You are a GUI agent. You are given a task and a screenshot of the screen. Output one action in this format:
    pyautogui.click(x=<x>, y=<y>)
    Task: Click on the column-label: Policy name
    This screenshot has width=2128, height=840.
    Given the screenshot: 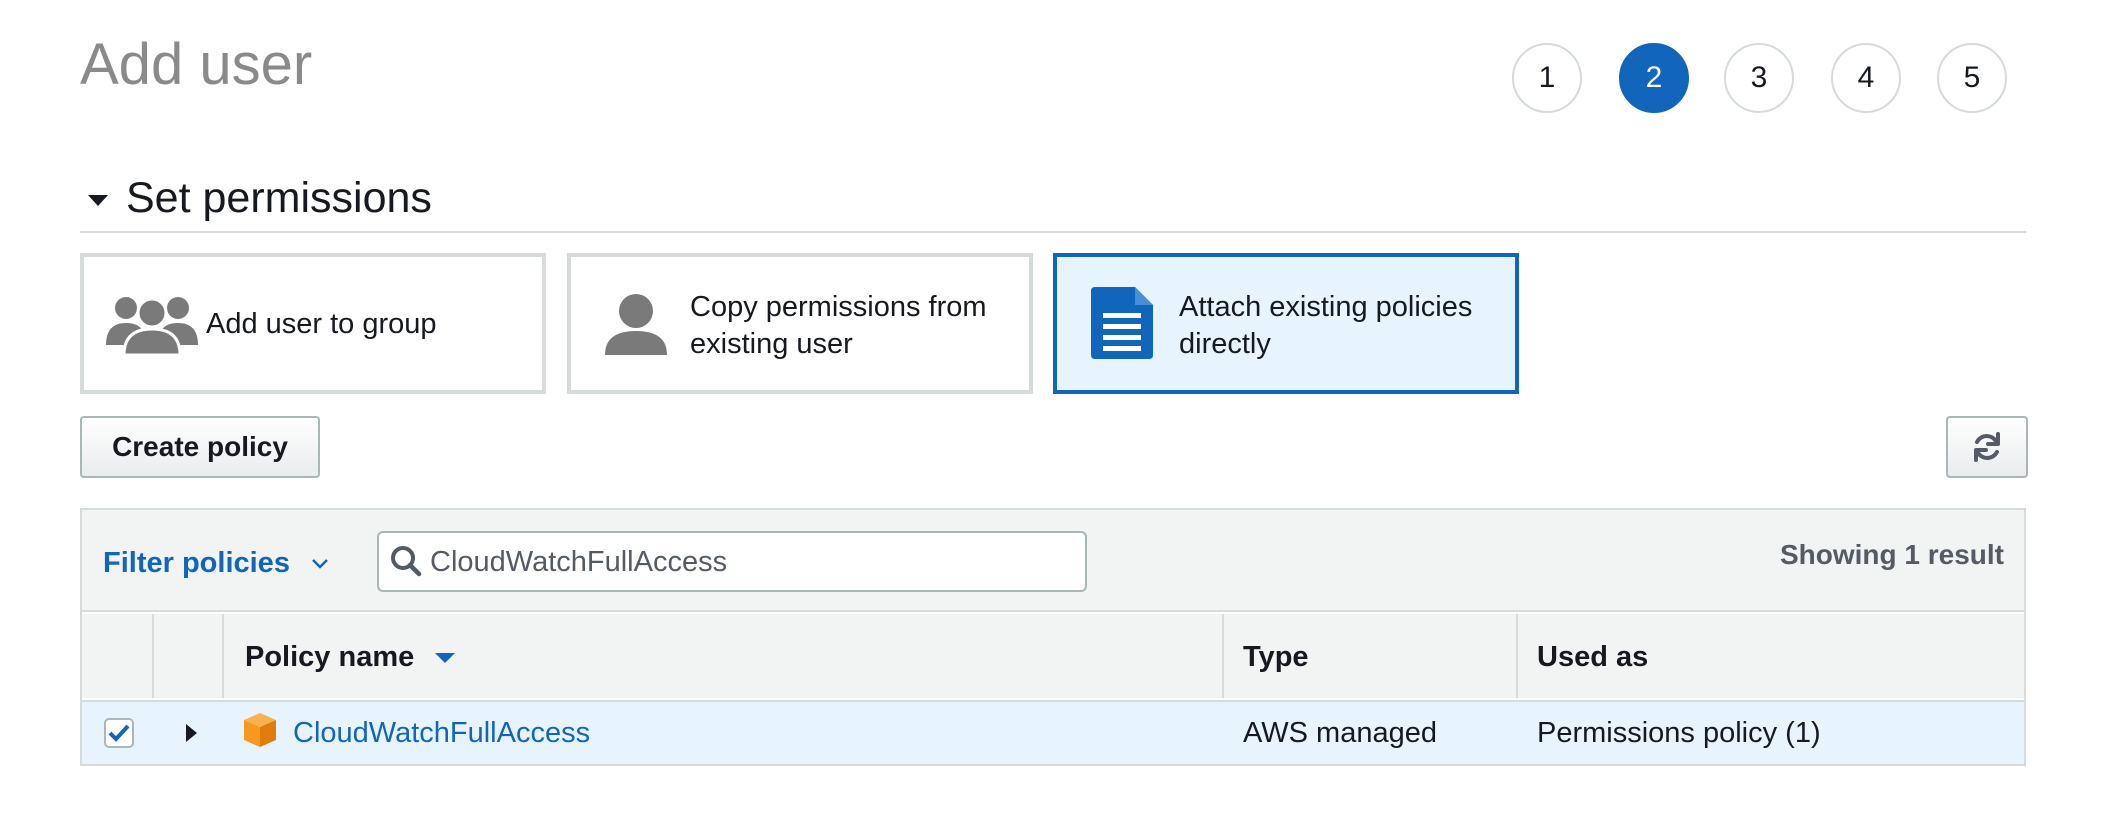 What is the action you would take?
    pyautogui.click(x=330, y=657)
    